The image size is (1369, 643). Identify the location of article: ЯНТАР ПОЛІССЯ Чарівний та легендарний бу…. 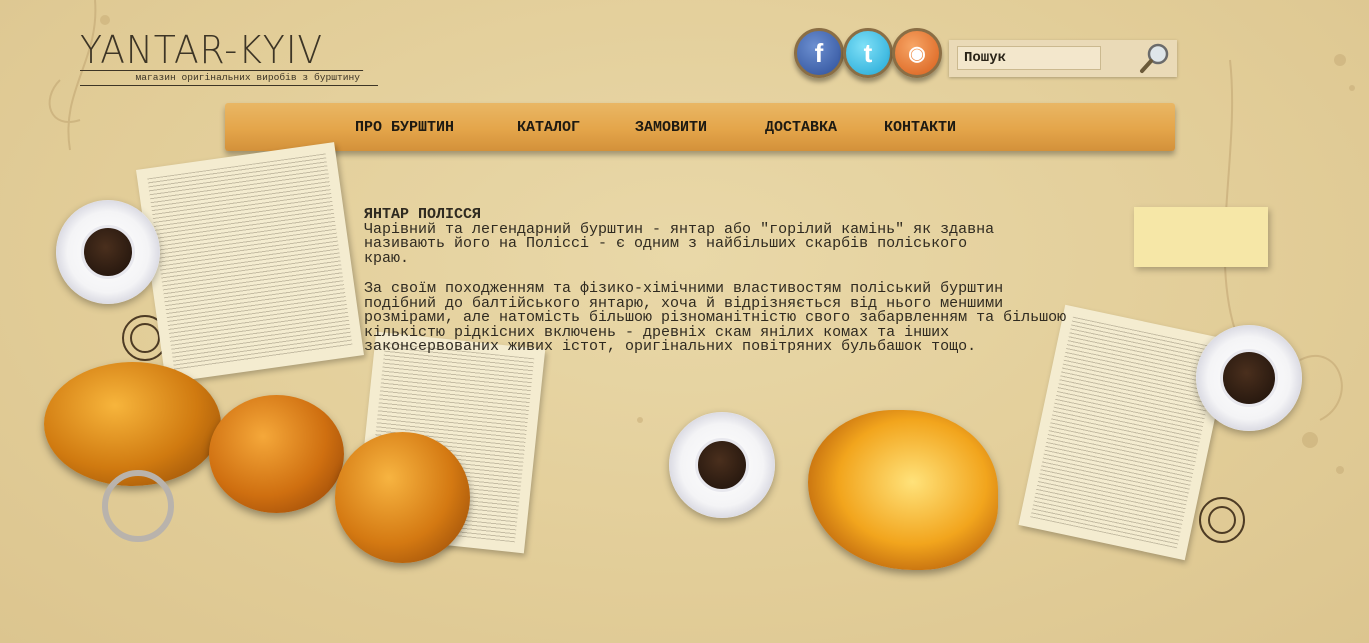
(724, 289).